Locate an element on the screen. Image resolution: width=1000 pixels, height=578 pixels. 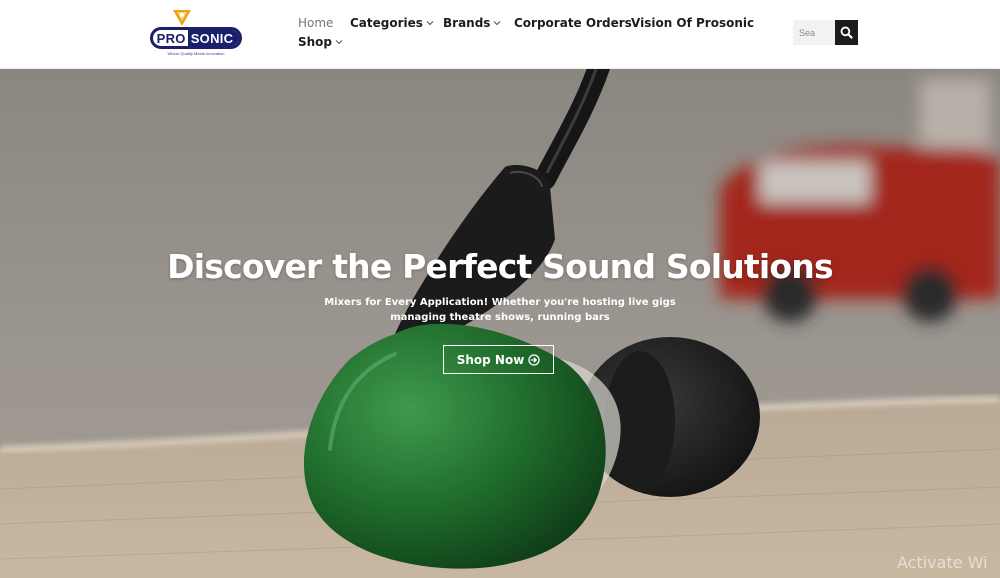
logo-wordmark: PRO SONIC is located at coordinates (196, 38).